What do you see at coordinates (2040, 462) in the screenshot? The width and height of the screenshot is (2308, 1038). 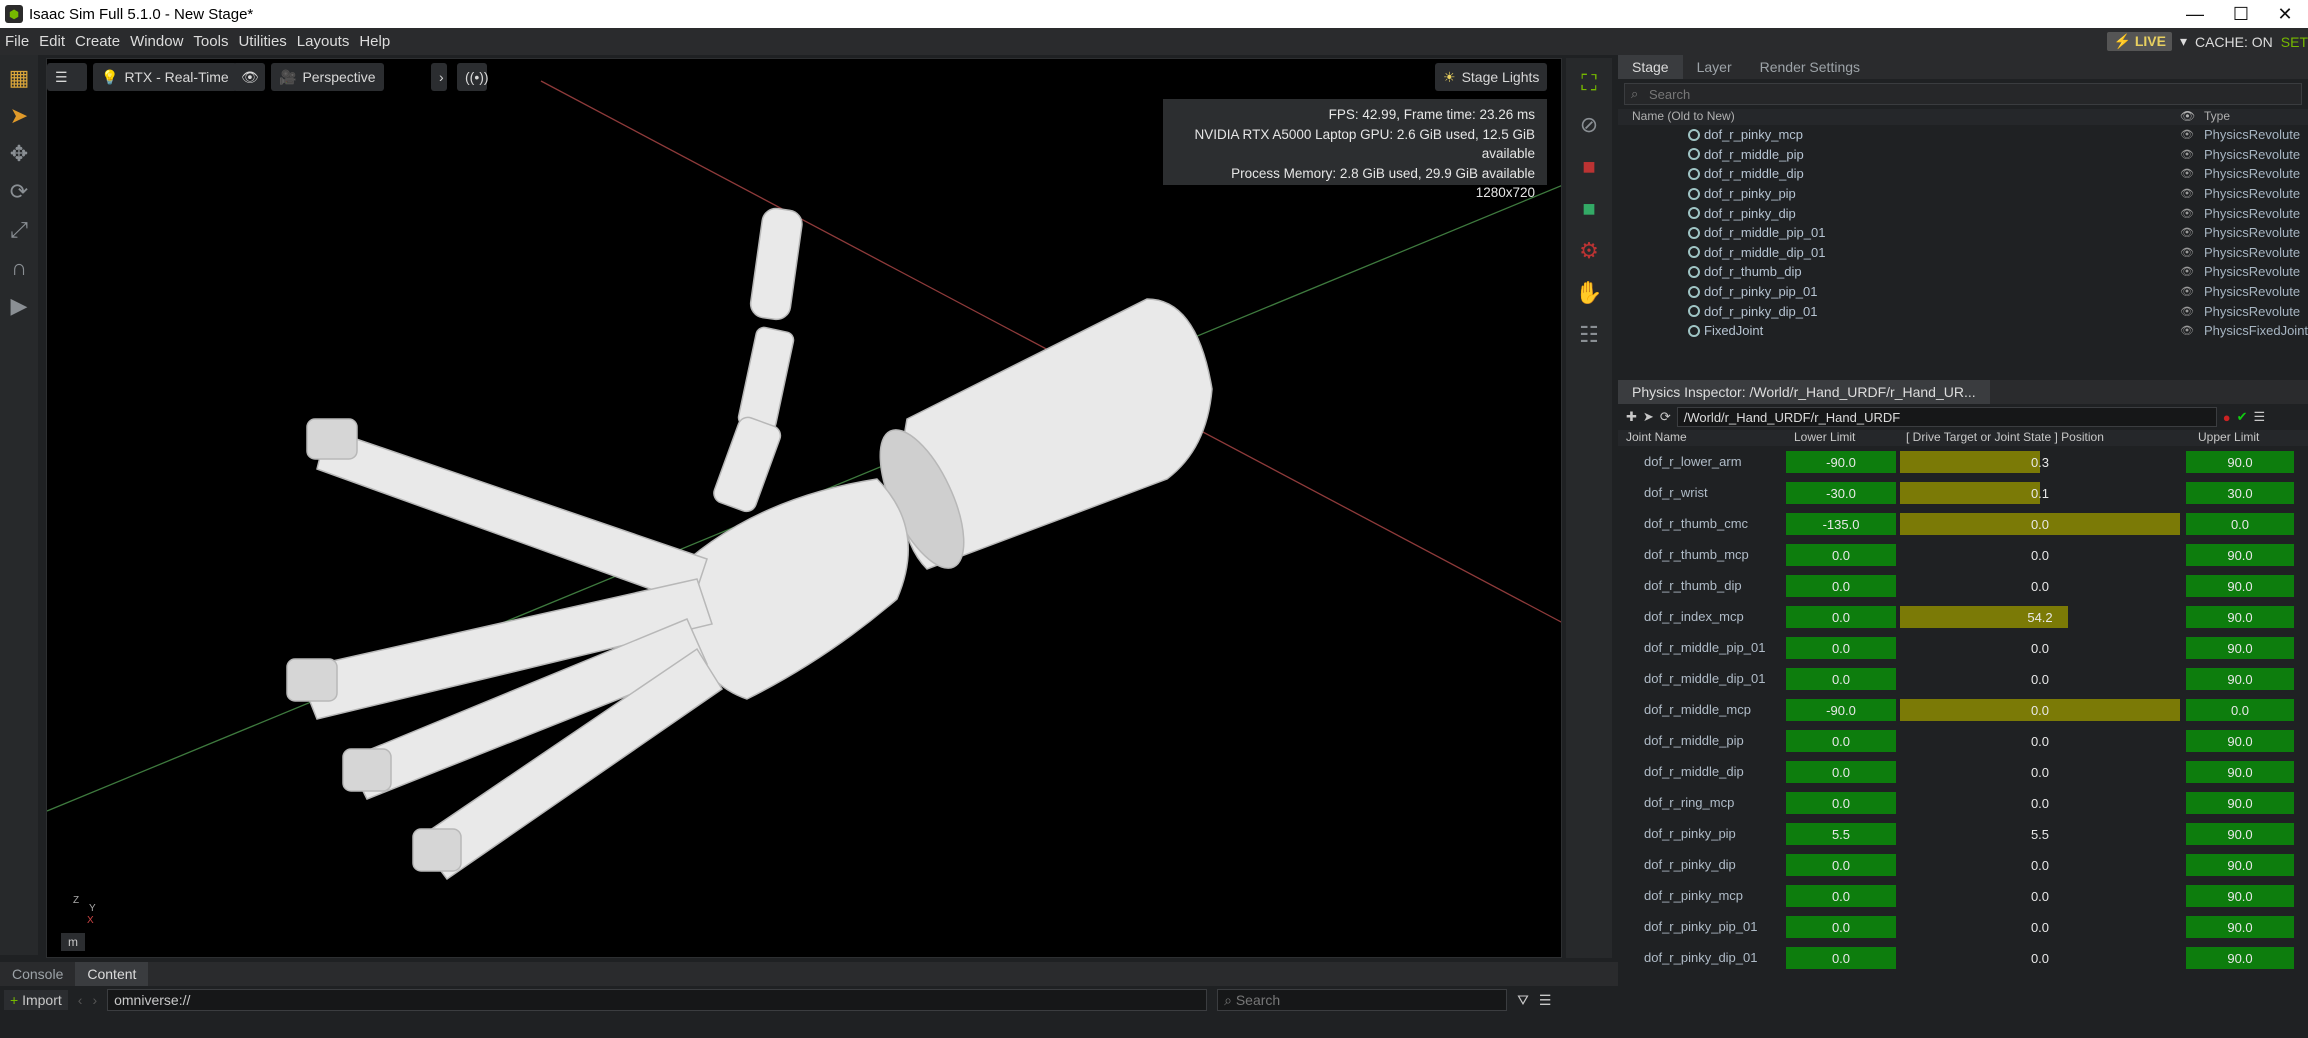 I see `drive-position-field: 0.3` at bounding box center [2040, 462].